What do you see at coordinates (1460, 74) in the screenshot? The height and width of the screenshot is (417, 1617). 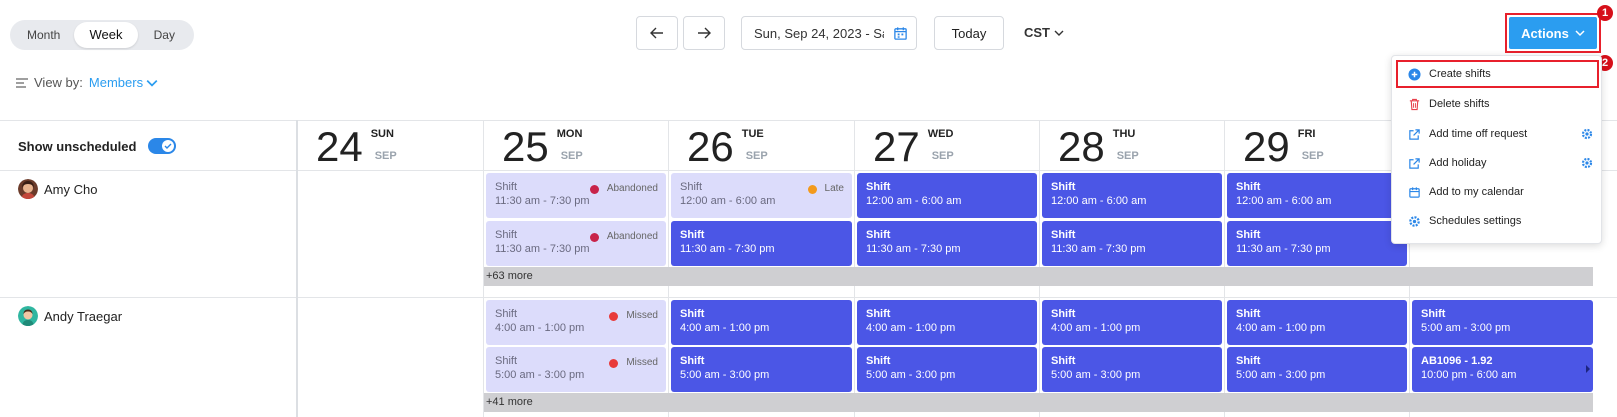 I see `menu-item-label: Create shifts` at bounding box center [1460, 74].